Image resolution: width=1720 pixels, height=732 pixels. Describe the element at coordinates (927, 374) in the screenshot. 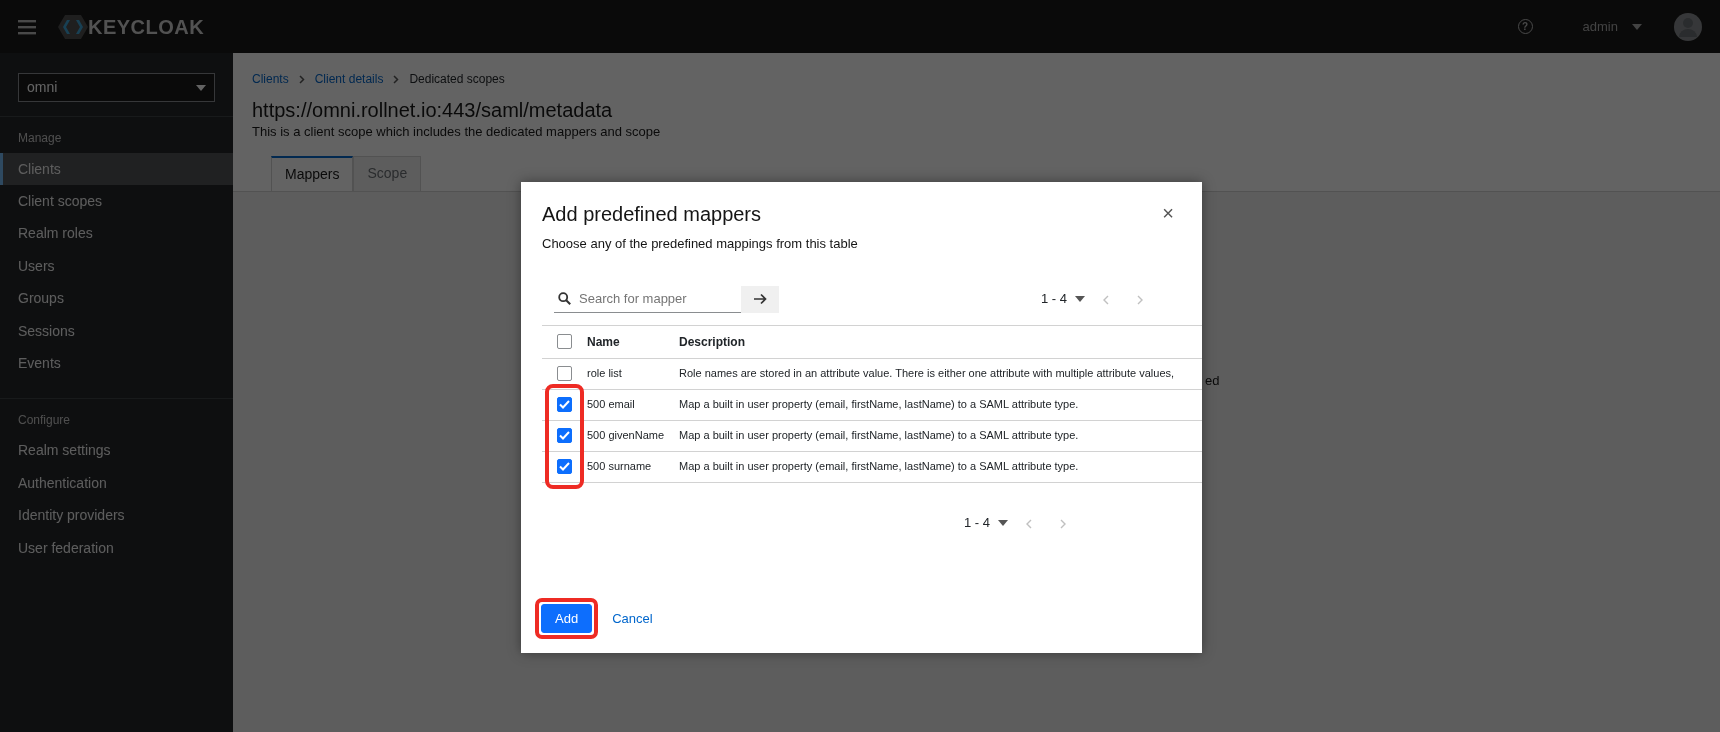

I see `table-cell-text: Role names are stored in an attribute value. There is either one attribute with multiple attribute values,` at that location.